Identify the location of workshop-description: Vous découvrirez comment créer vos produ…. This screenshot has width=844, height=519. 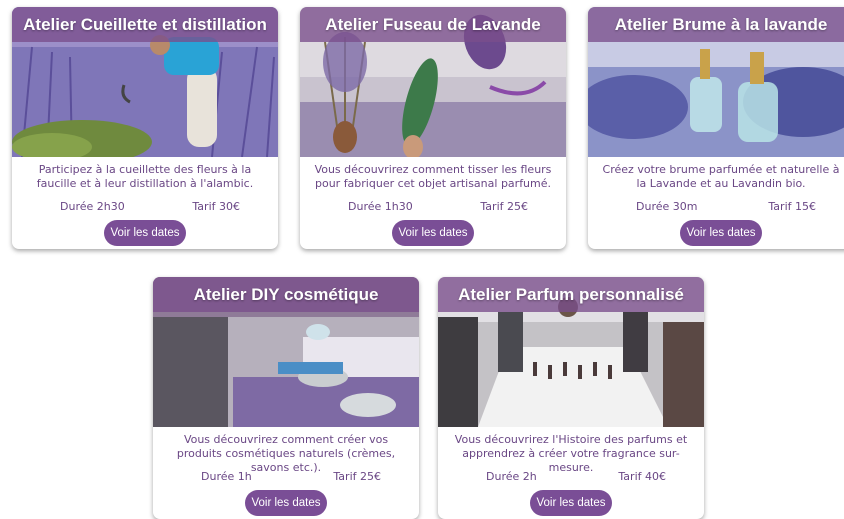
(286, 453).